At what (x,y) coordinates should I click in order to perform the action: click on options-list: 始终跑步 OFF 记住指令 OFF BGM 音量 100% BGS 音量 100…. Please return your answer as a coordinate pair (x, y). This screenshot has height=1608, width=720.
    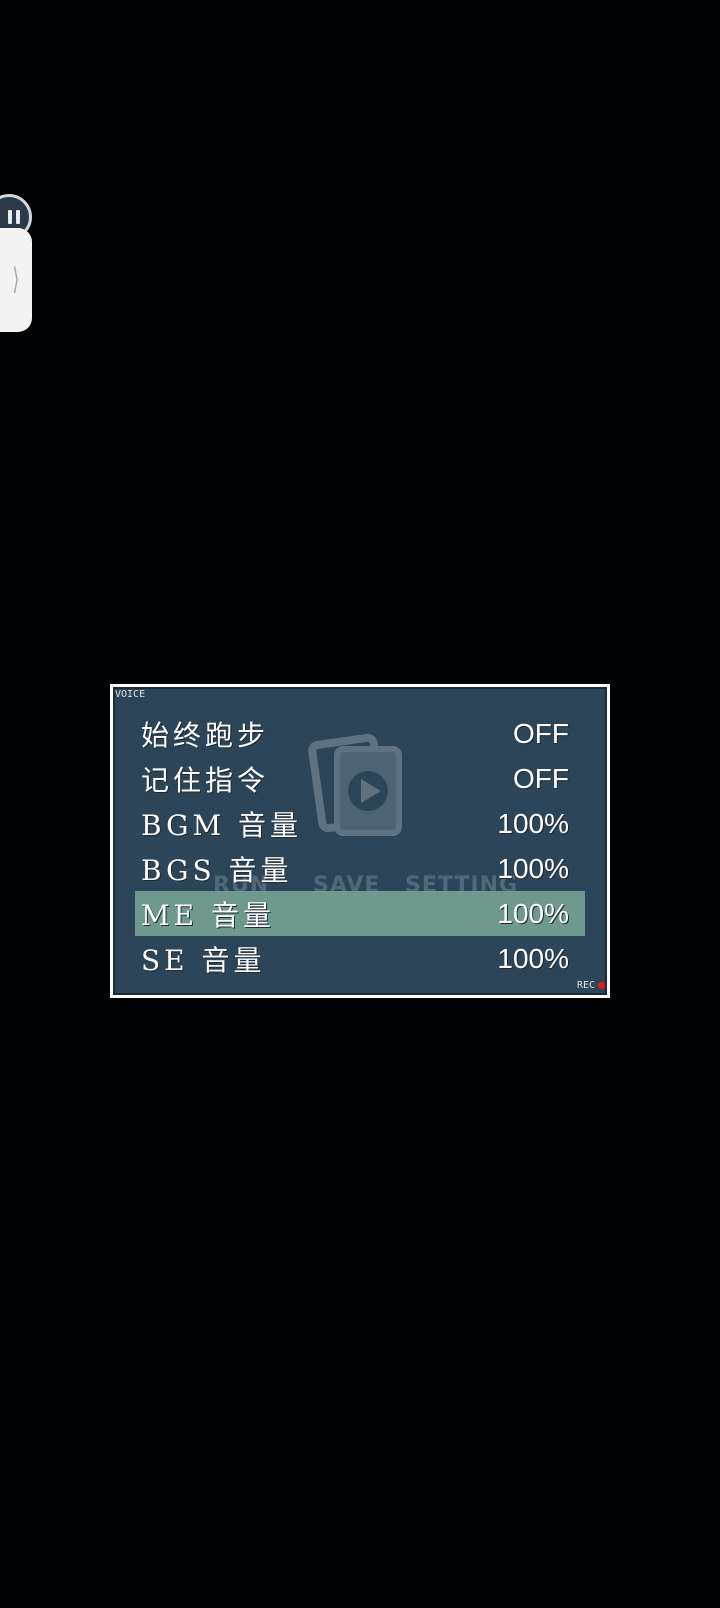
    Looking at the image, I should click on (360, 846).